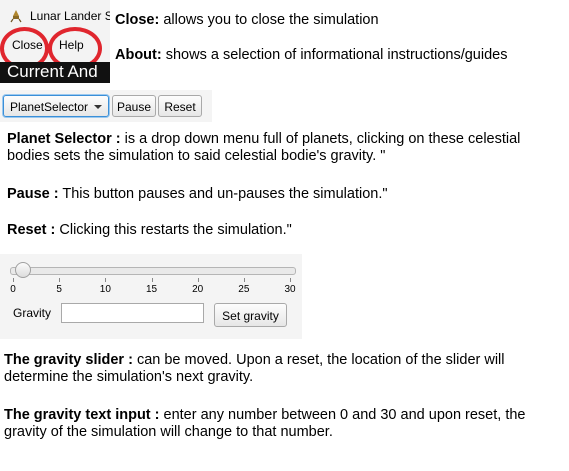 The width and height of the screenshot is (569, 471). What do you see at coordinates (173, 230) in the screenshot?
I see `reset-text: Clicking this restarts the simulation."` at bounding box center [173, 230].